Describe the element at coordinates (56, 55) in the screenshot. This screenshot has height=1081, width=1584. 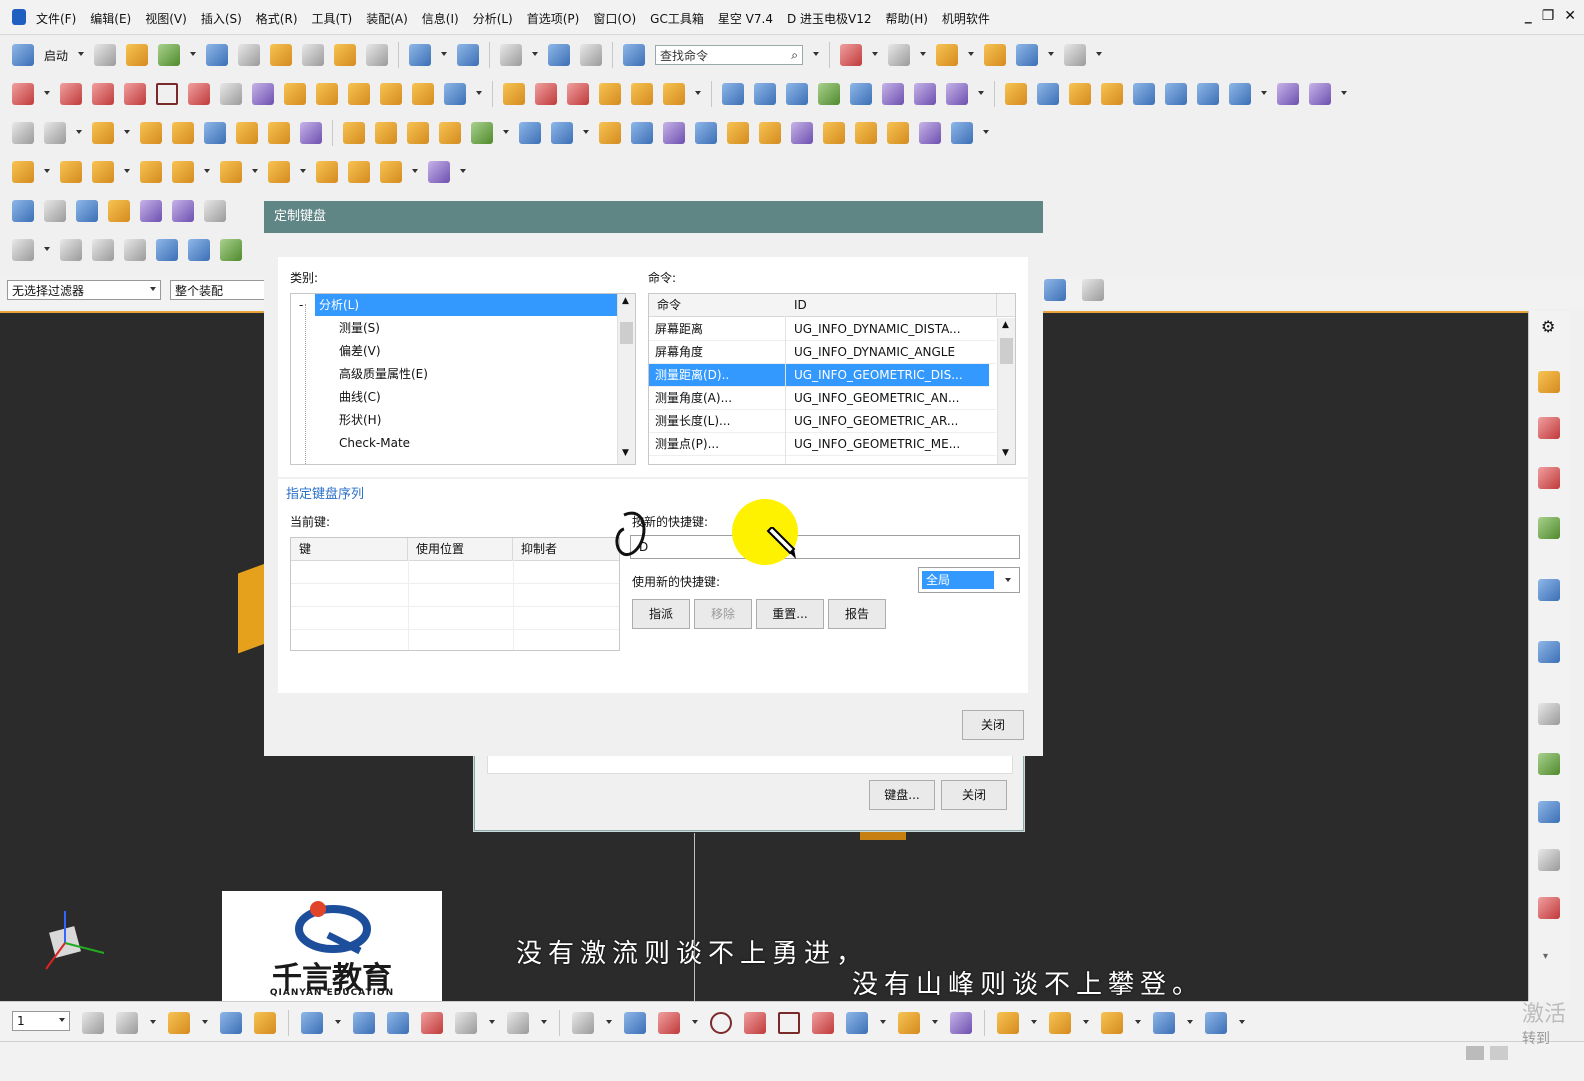
I see `start-label: 启动` at that location.